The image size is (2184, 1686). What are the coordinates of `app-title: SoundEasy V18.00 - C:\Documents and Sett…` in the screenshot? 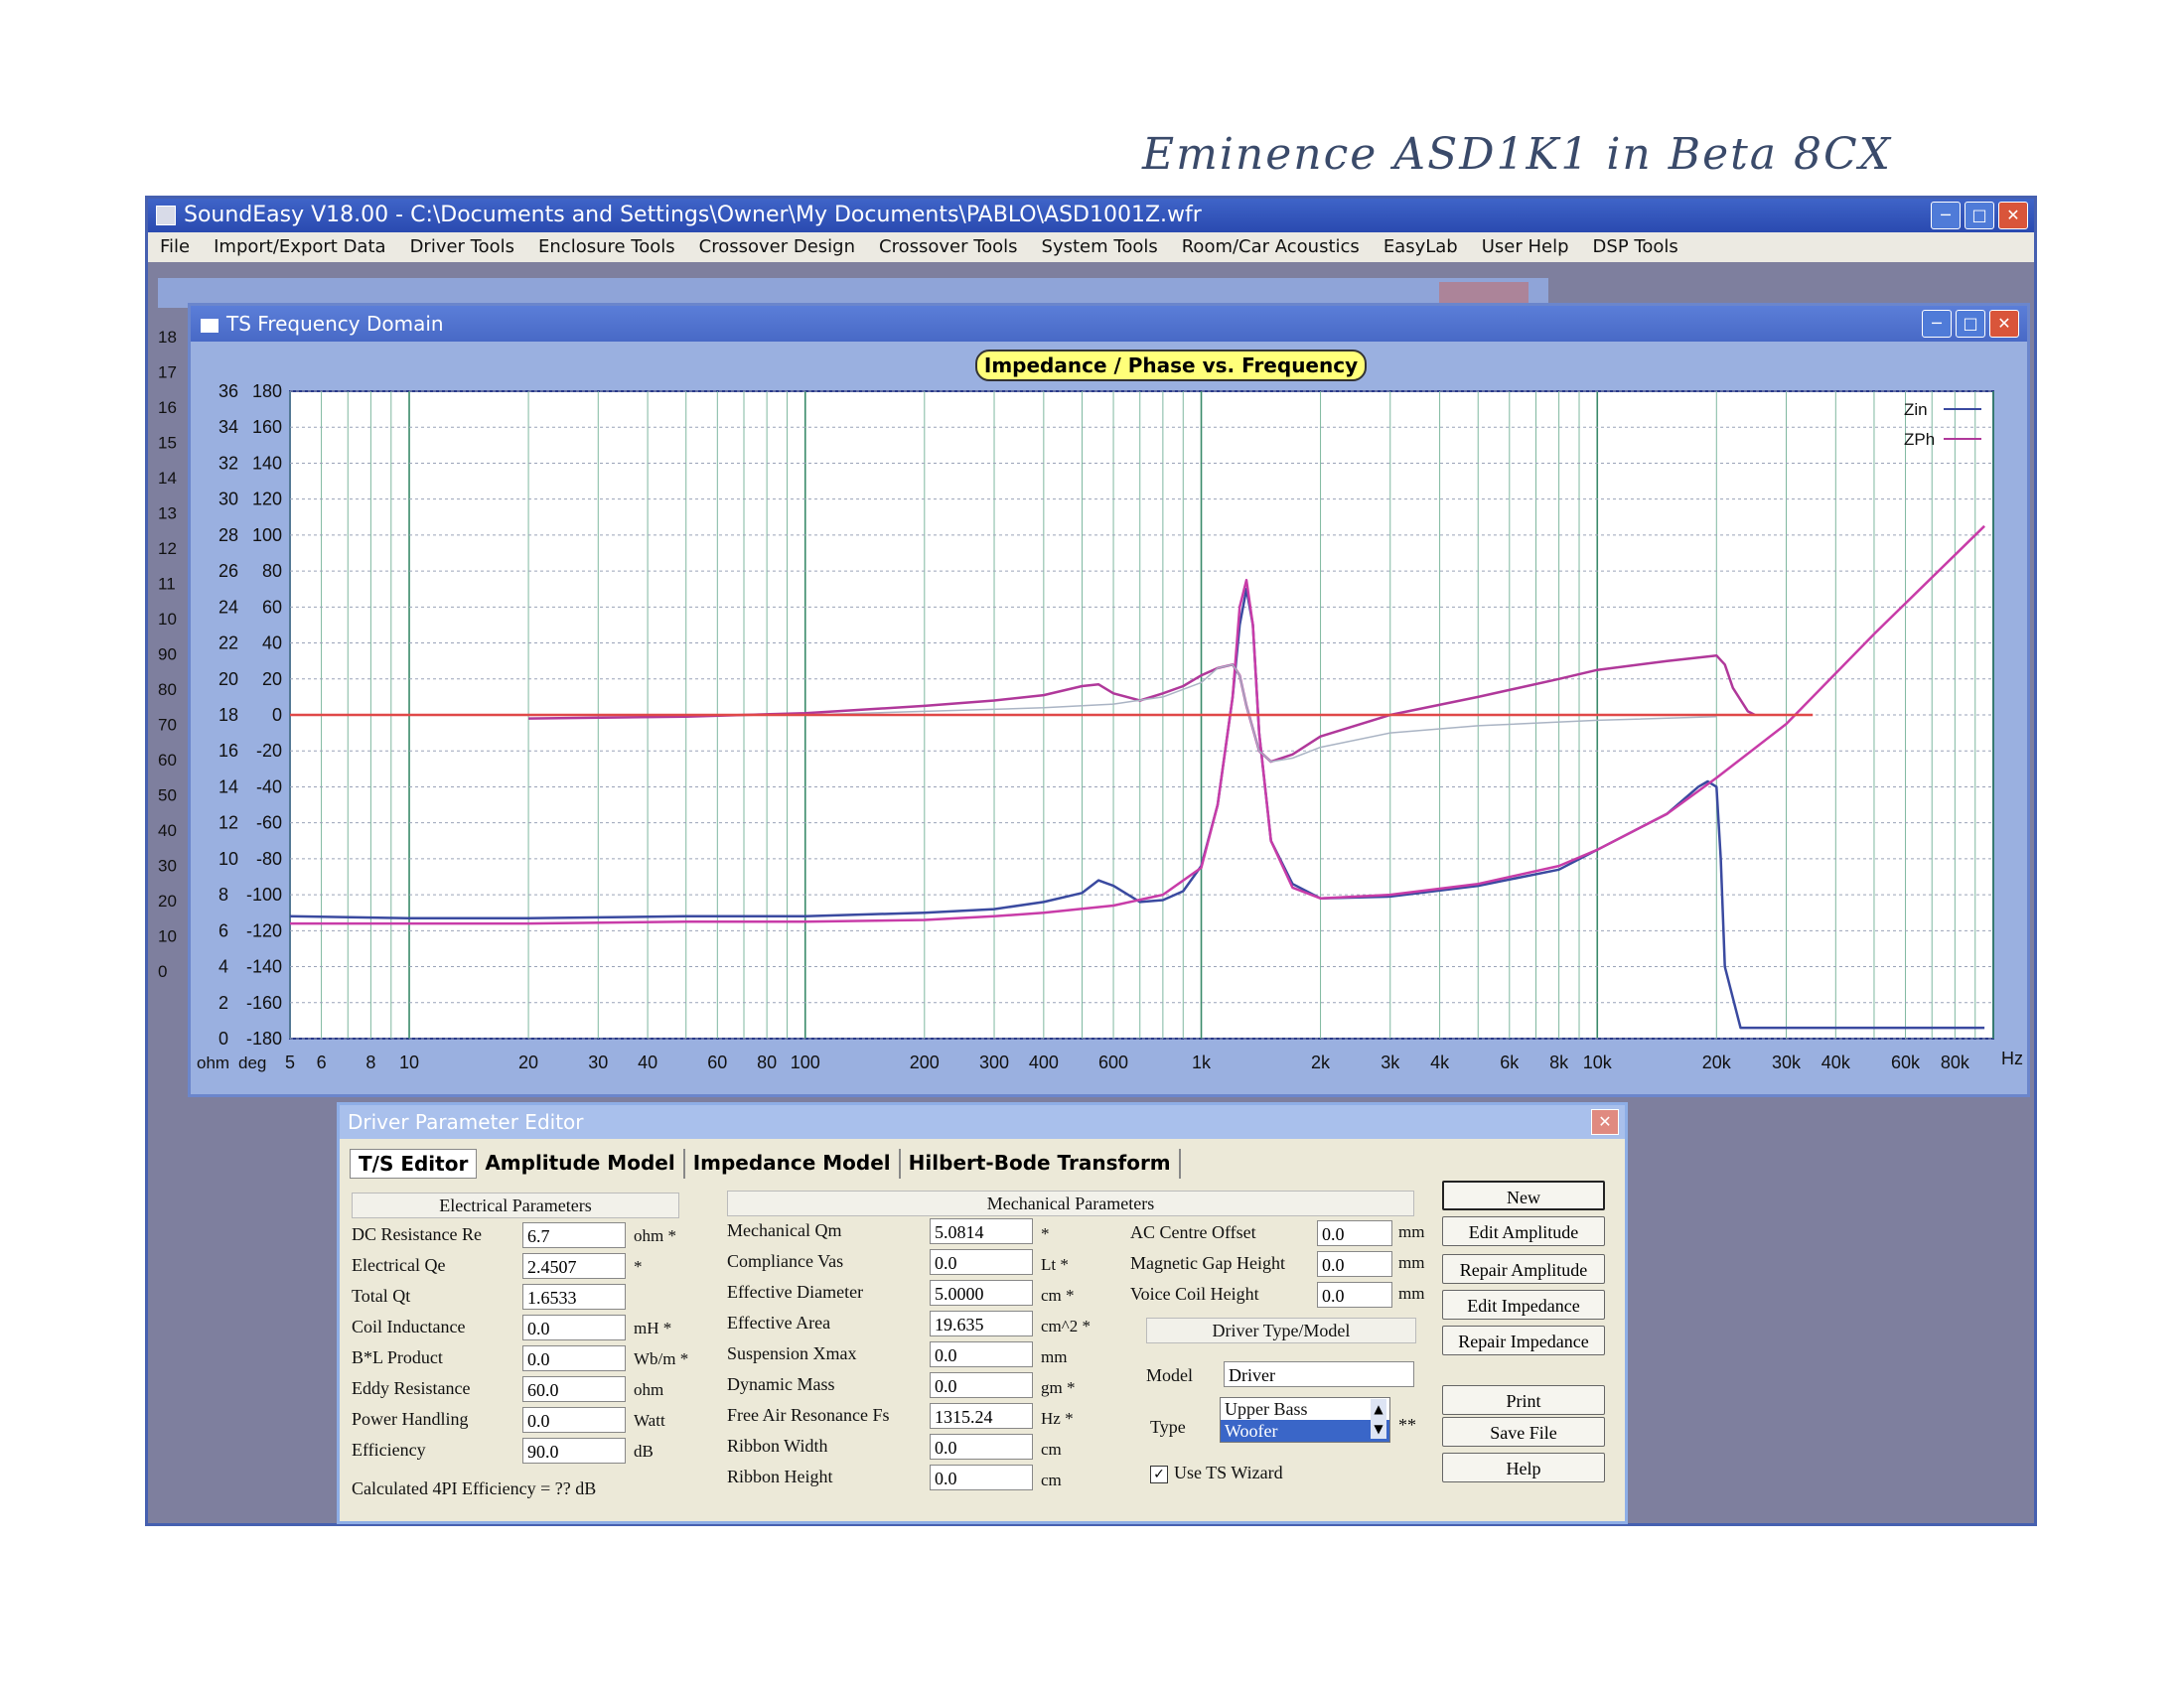 It's located at (693, 215).